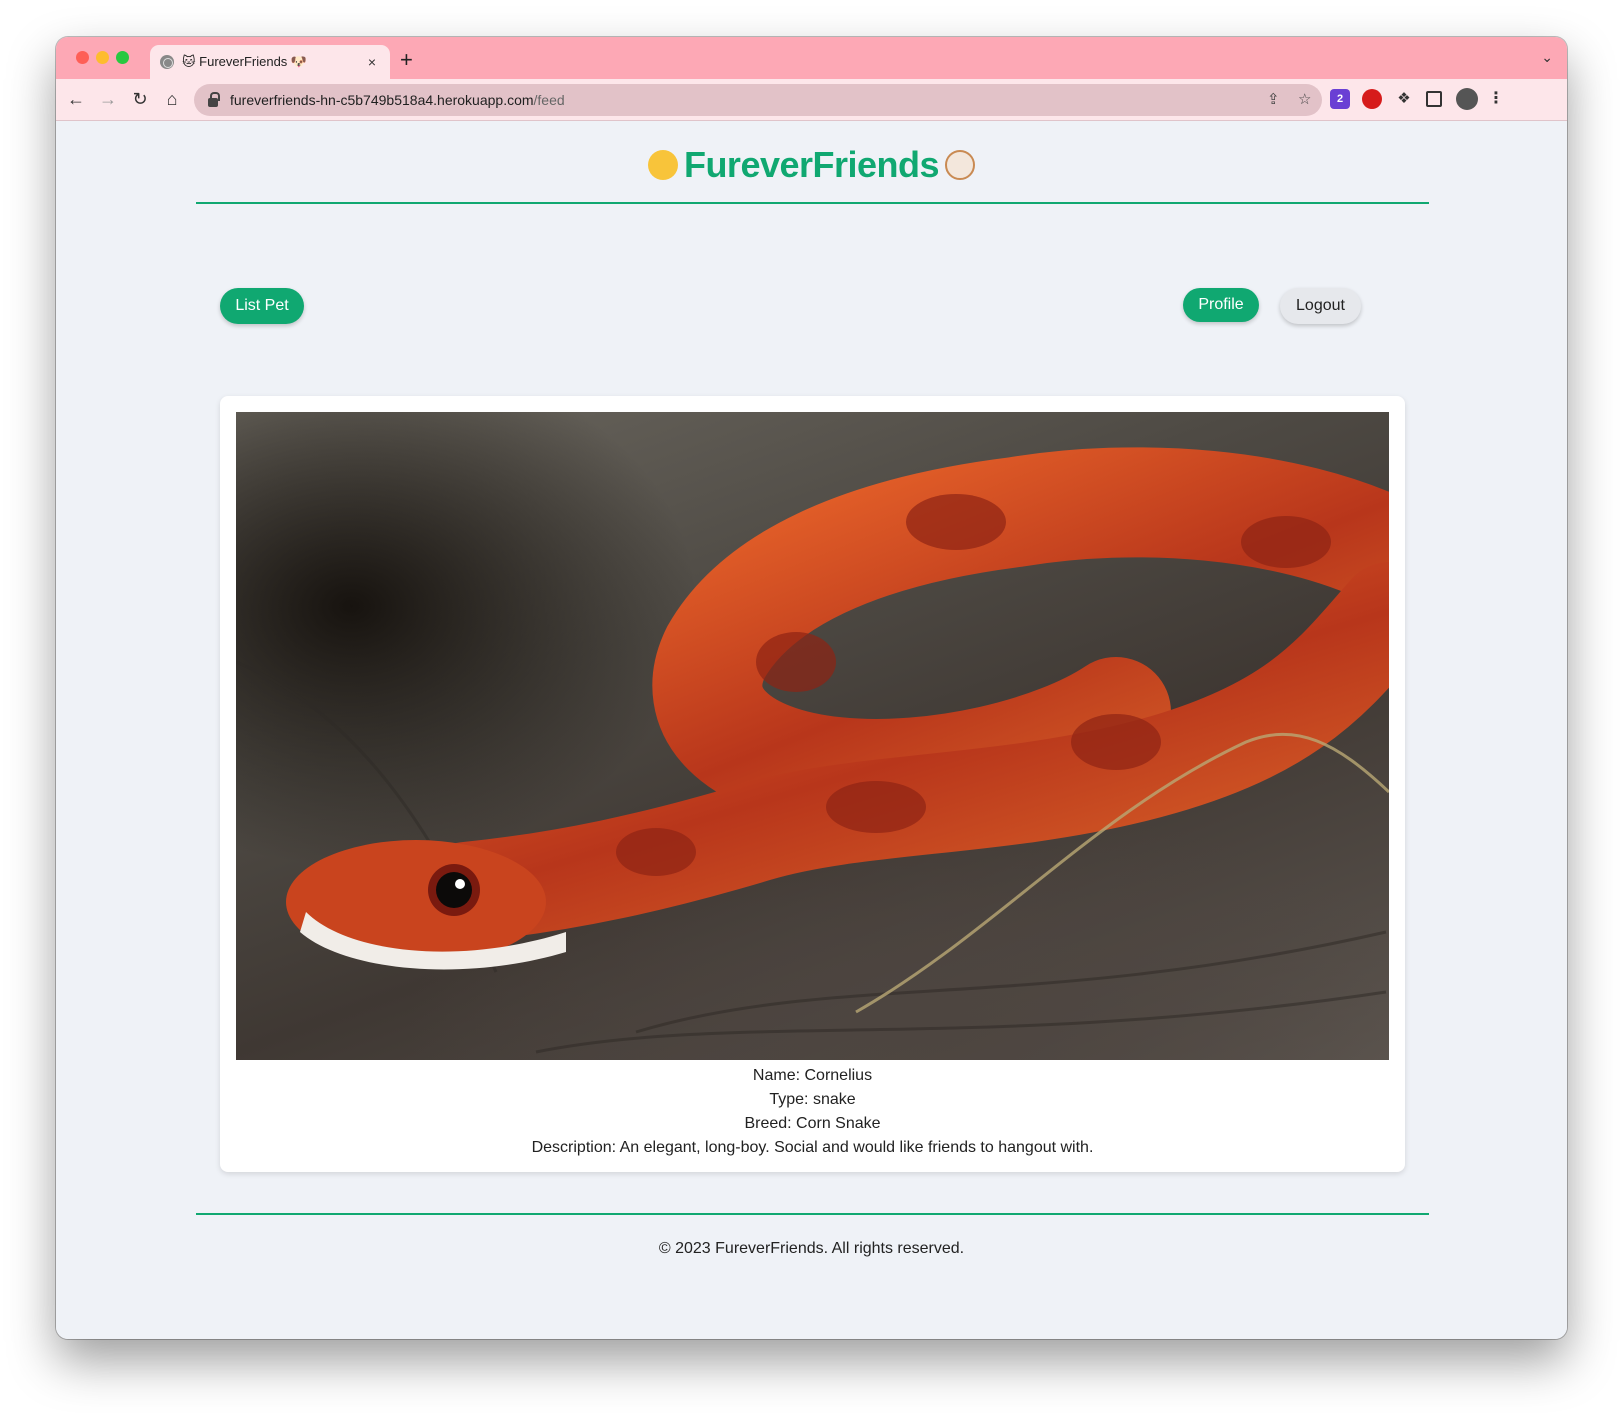 The image size is (1623, 1413). What do you see at coordinates (372, 62) in the screenshot?
I see `close-tab-icon: ×` at bounding box center [372, 62].